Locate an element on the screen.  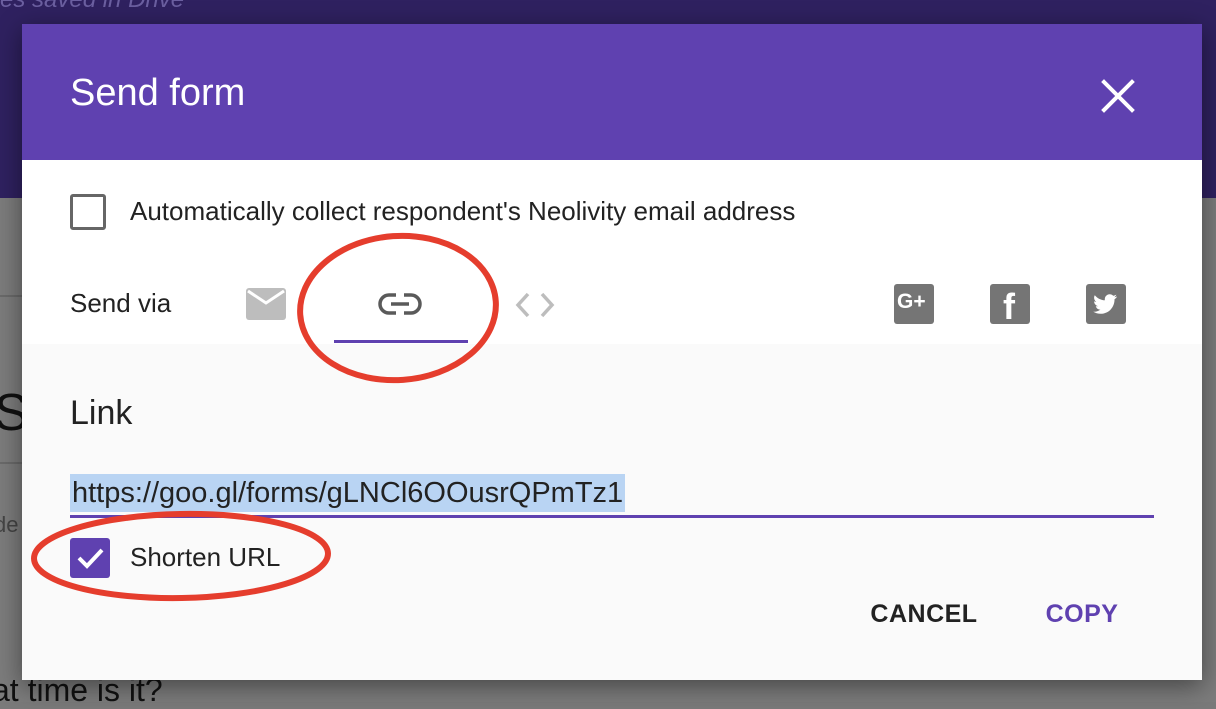
twitter-icon is located at coordinates (1105, 304).